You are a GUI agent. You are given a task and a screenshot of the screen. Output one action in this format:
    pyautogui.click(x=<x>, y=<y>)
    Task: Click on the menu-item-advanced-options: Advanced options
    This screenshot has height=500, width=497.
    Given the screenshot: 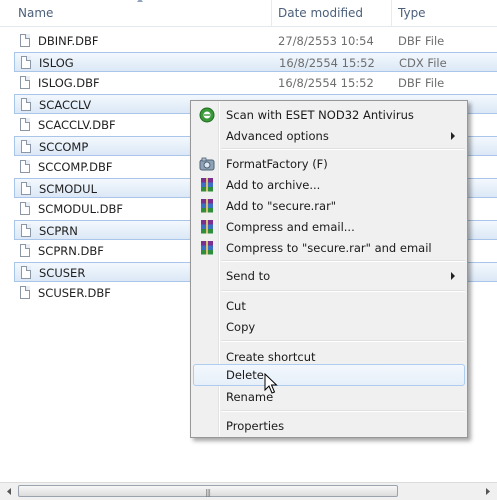 What is the action you would take?
    pyautogui.click(x=329, y=136)
    